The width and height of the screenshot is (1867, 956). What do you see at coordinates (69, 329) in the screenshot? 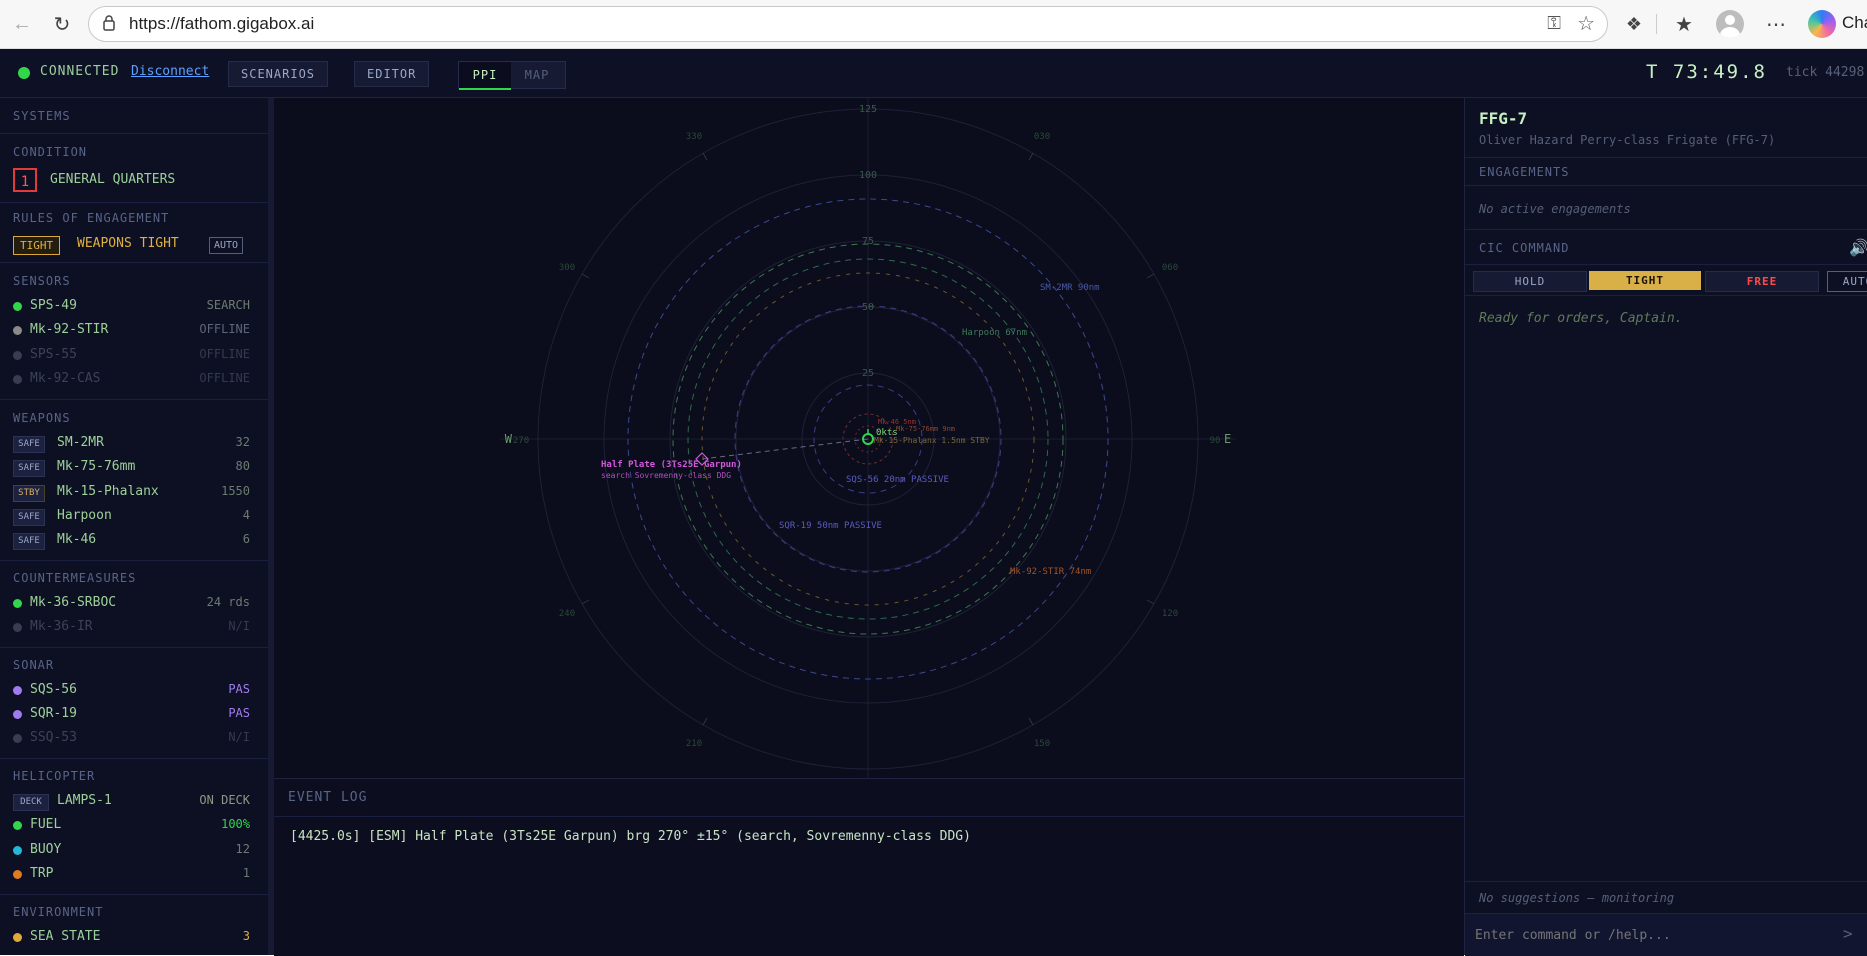
I see `sensor-name: Mk-92-STIR` at bounding box center [69, 329].